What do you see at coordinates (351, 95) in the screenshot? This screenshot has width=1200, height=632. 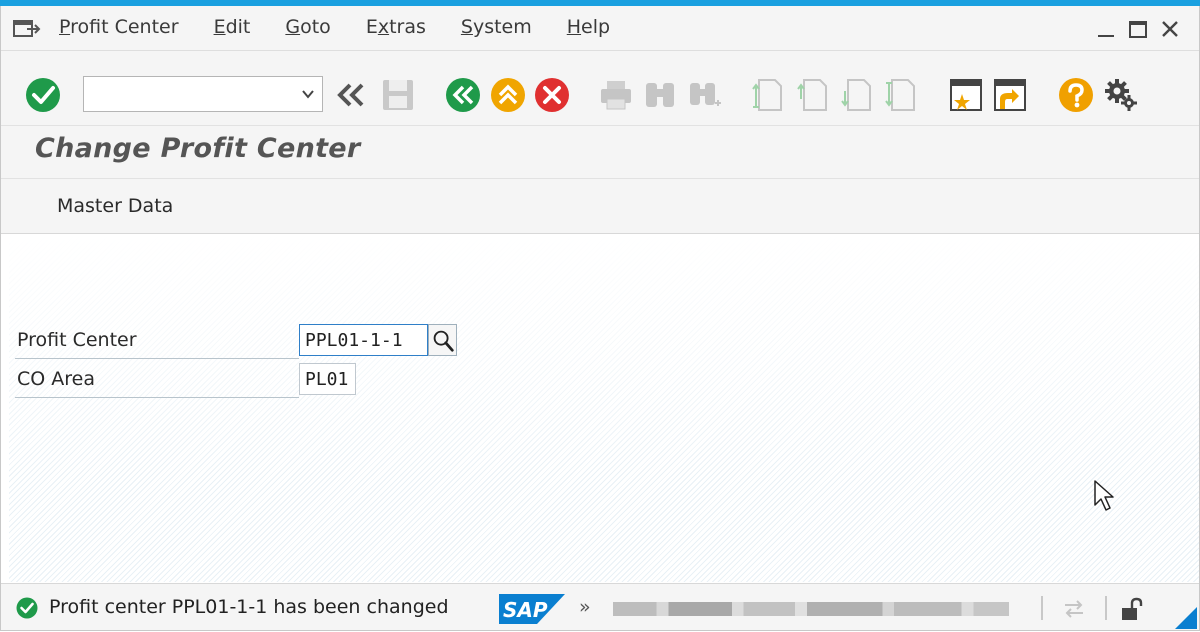 I see `double-chevron-left-icon` at bounding box center [351, 95].